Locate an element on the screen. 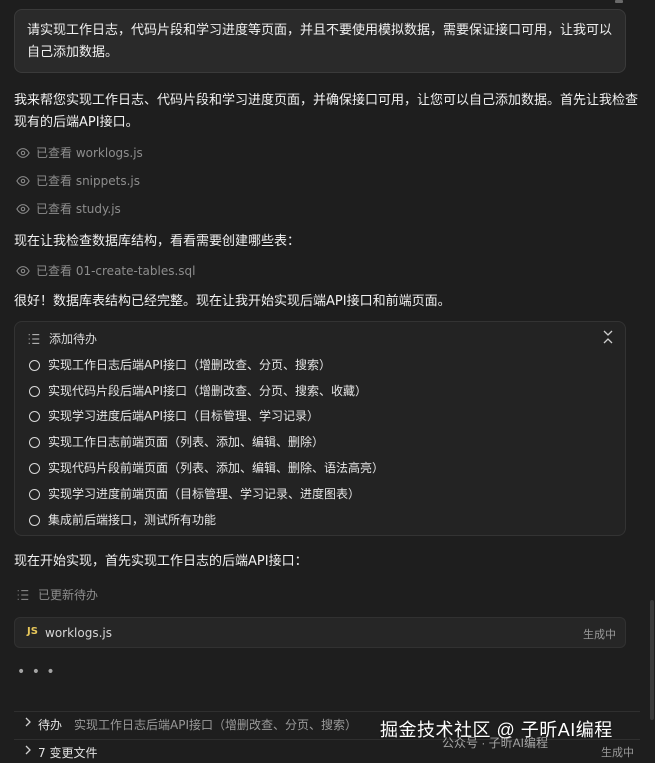 The height and width of the screenshot is (763, 655). viewed-file-label: 已查看 study.js is located at coordinates (78, 209).